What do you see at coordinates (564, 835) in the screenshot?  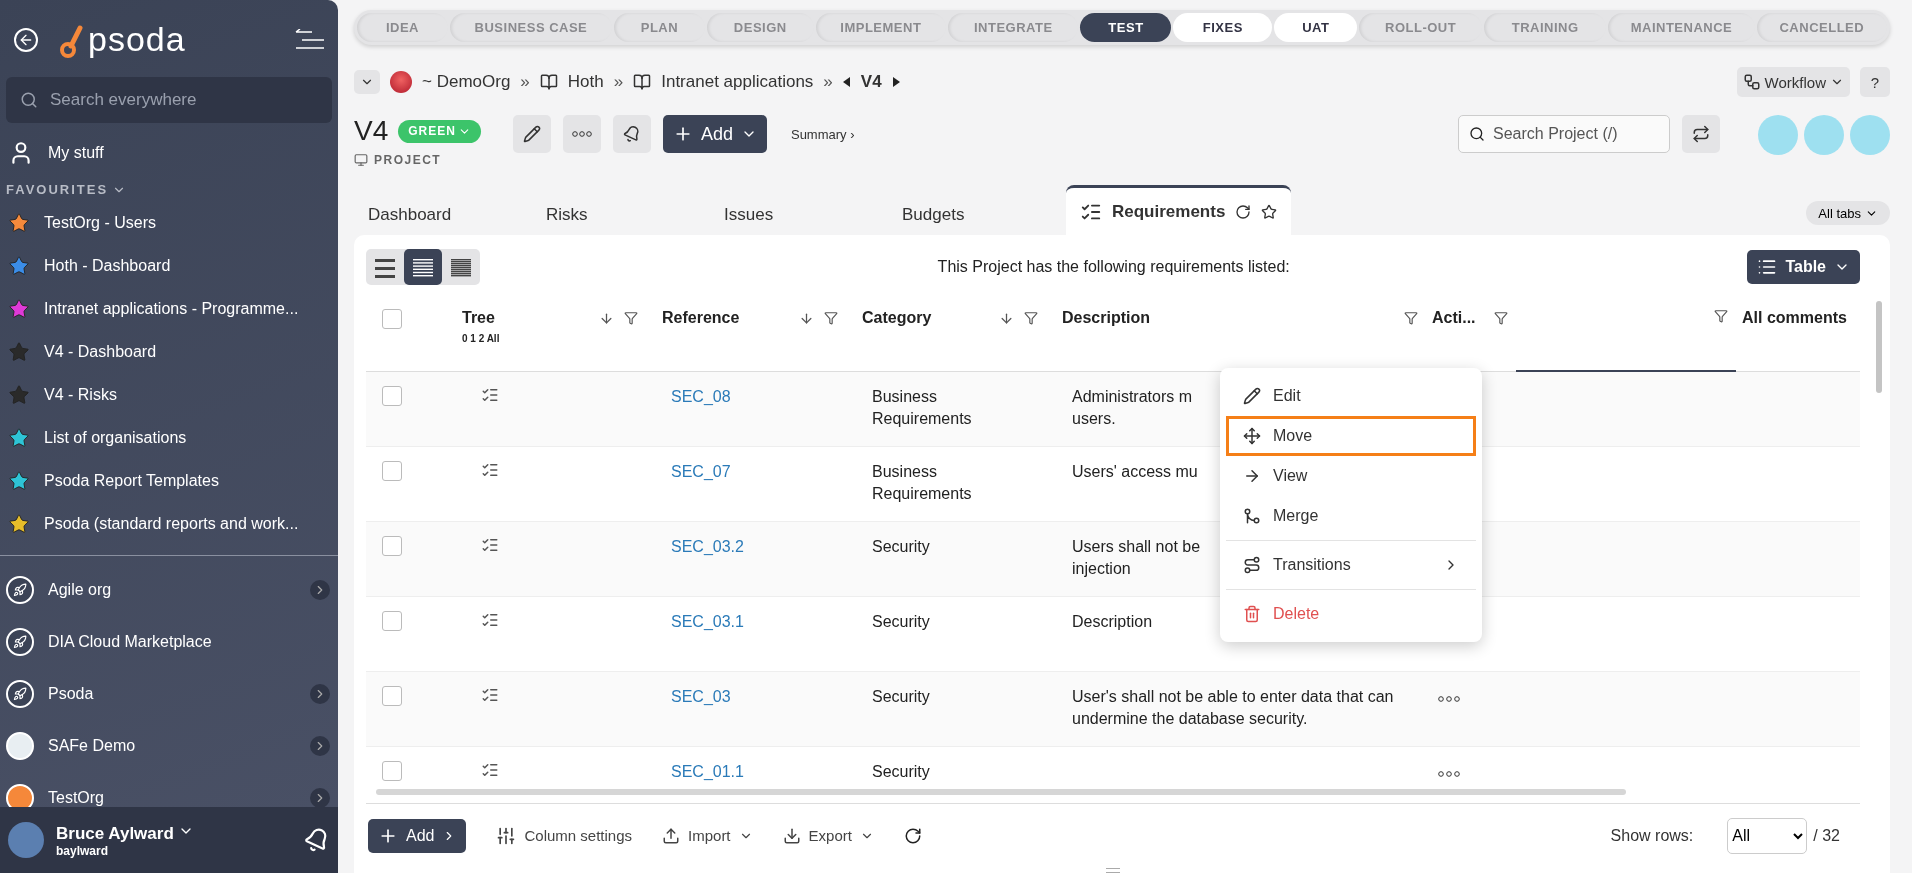 I see `column-settings-button: Column settings` at bounding box center [564, 835].